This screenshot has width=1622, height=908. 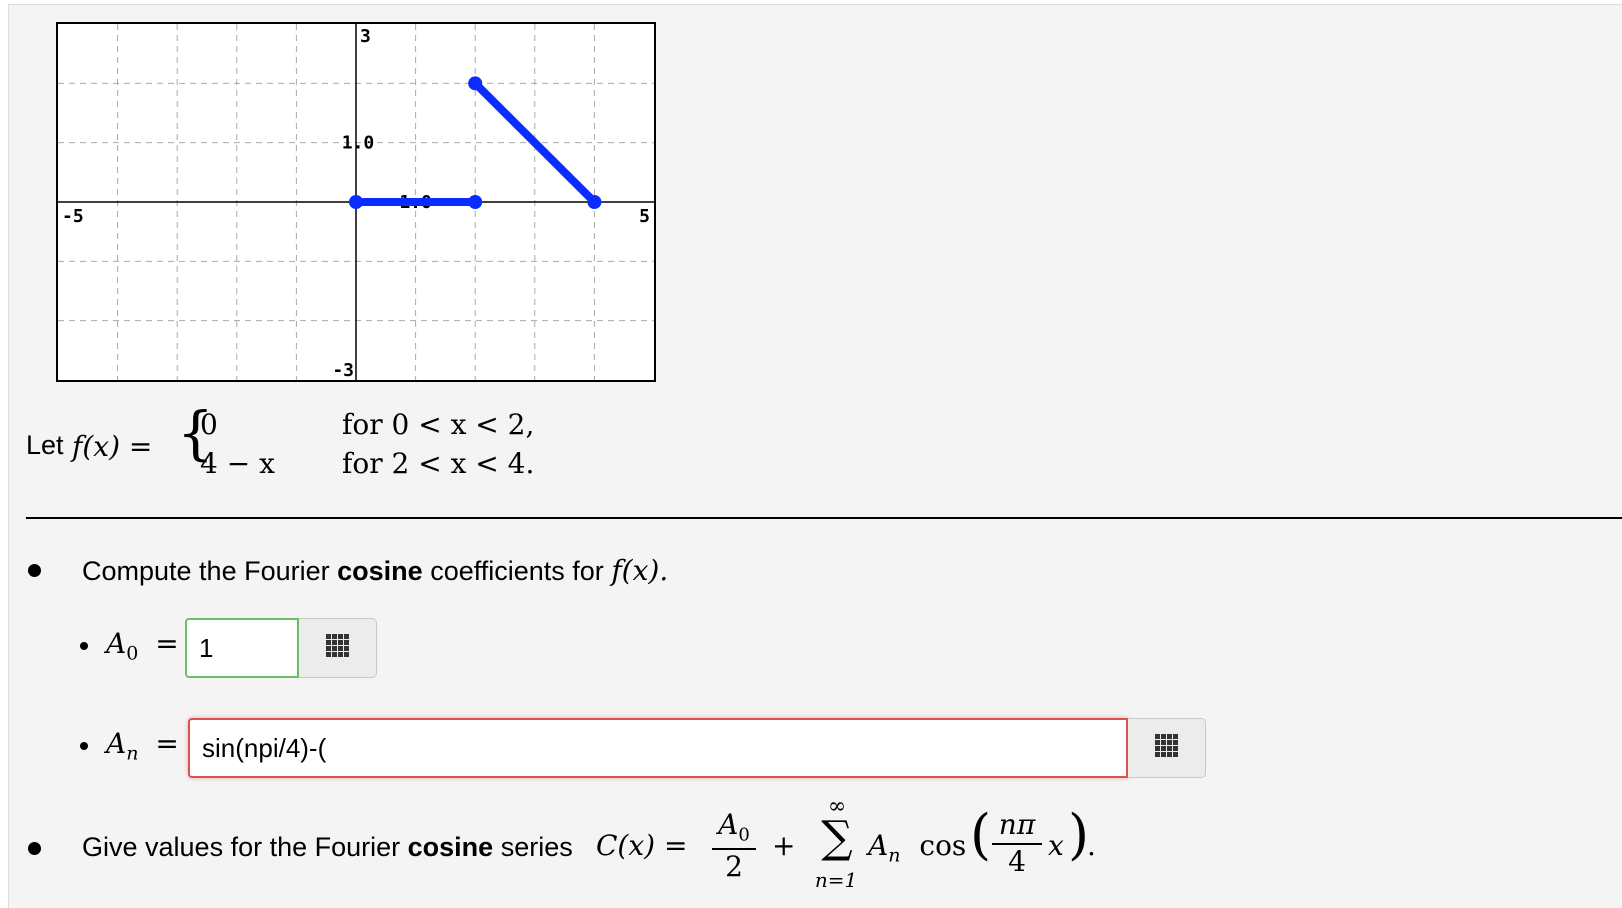 I want to click on a0-input: 1, so click(x=242, y=648).